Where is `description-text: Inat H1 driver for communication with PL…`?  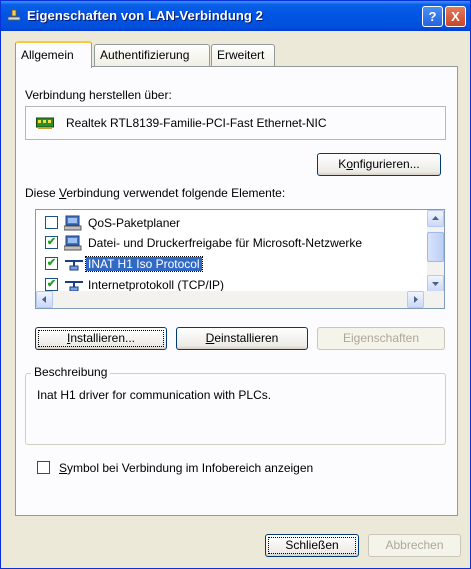
description-text: Inat H1 driver for communication with PL… is located at coordinates (154, 395).